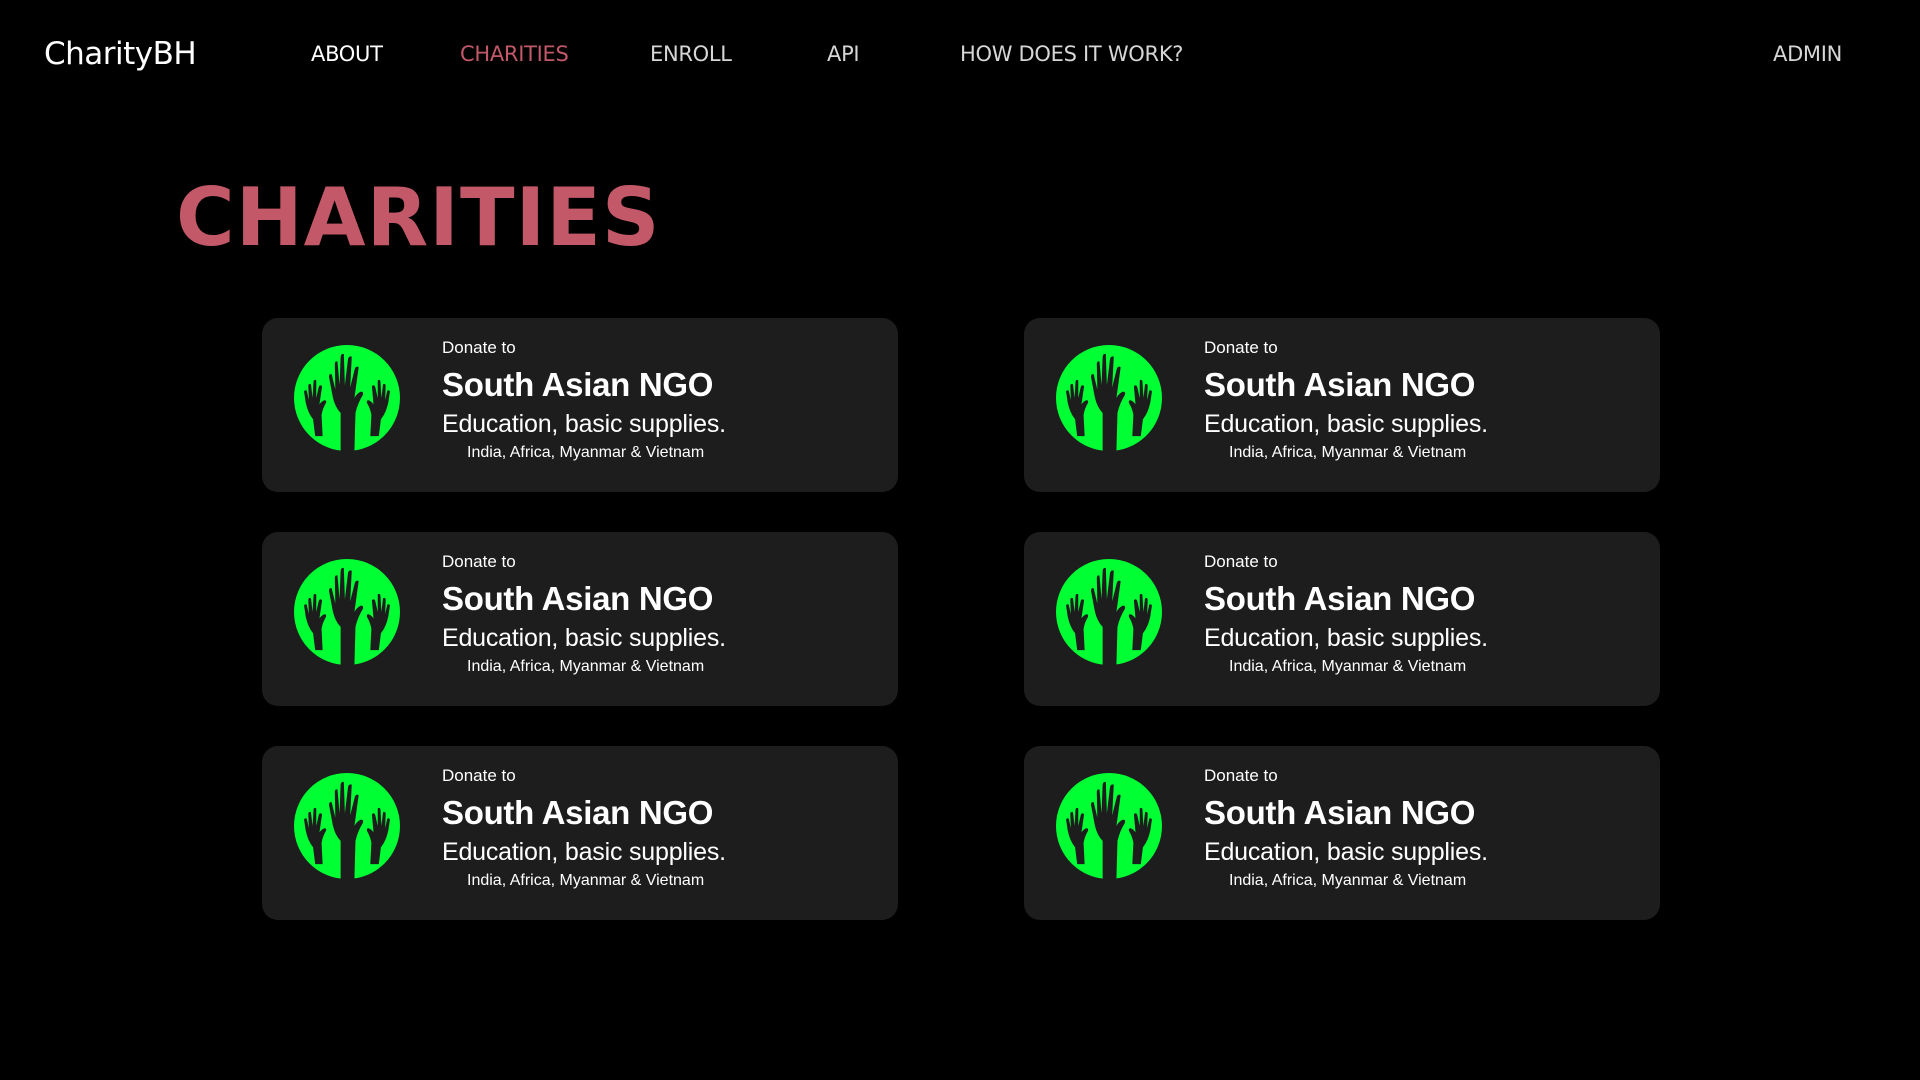 The width and height of the screenshot is (1920, 1080). What do you see at coordinates (514, 54) in the screenshot?
I see `nav-charities: CHARITIES` at bounding box center [514, 54].